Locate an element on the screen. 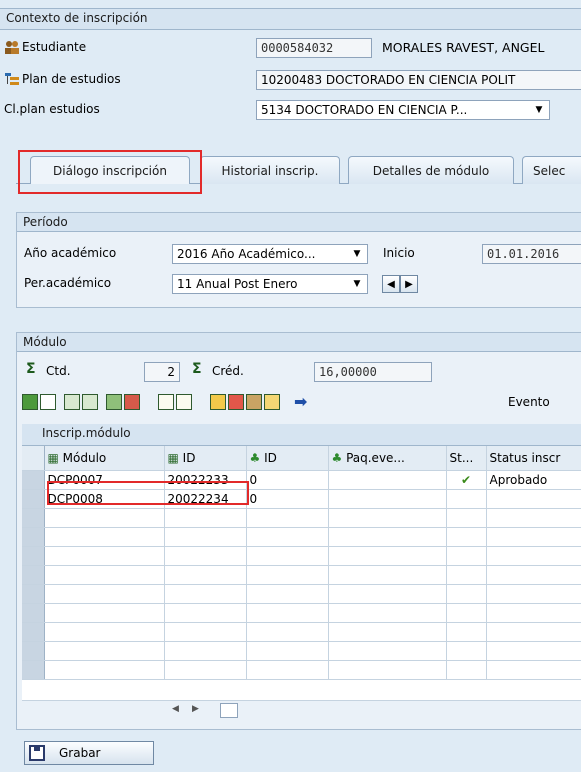 Image resolution: width=581 pixels, height=772 pixels. deselect-all-icon is located at coordinates (48, 402).